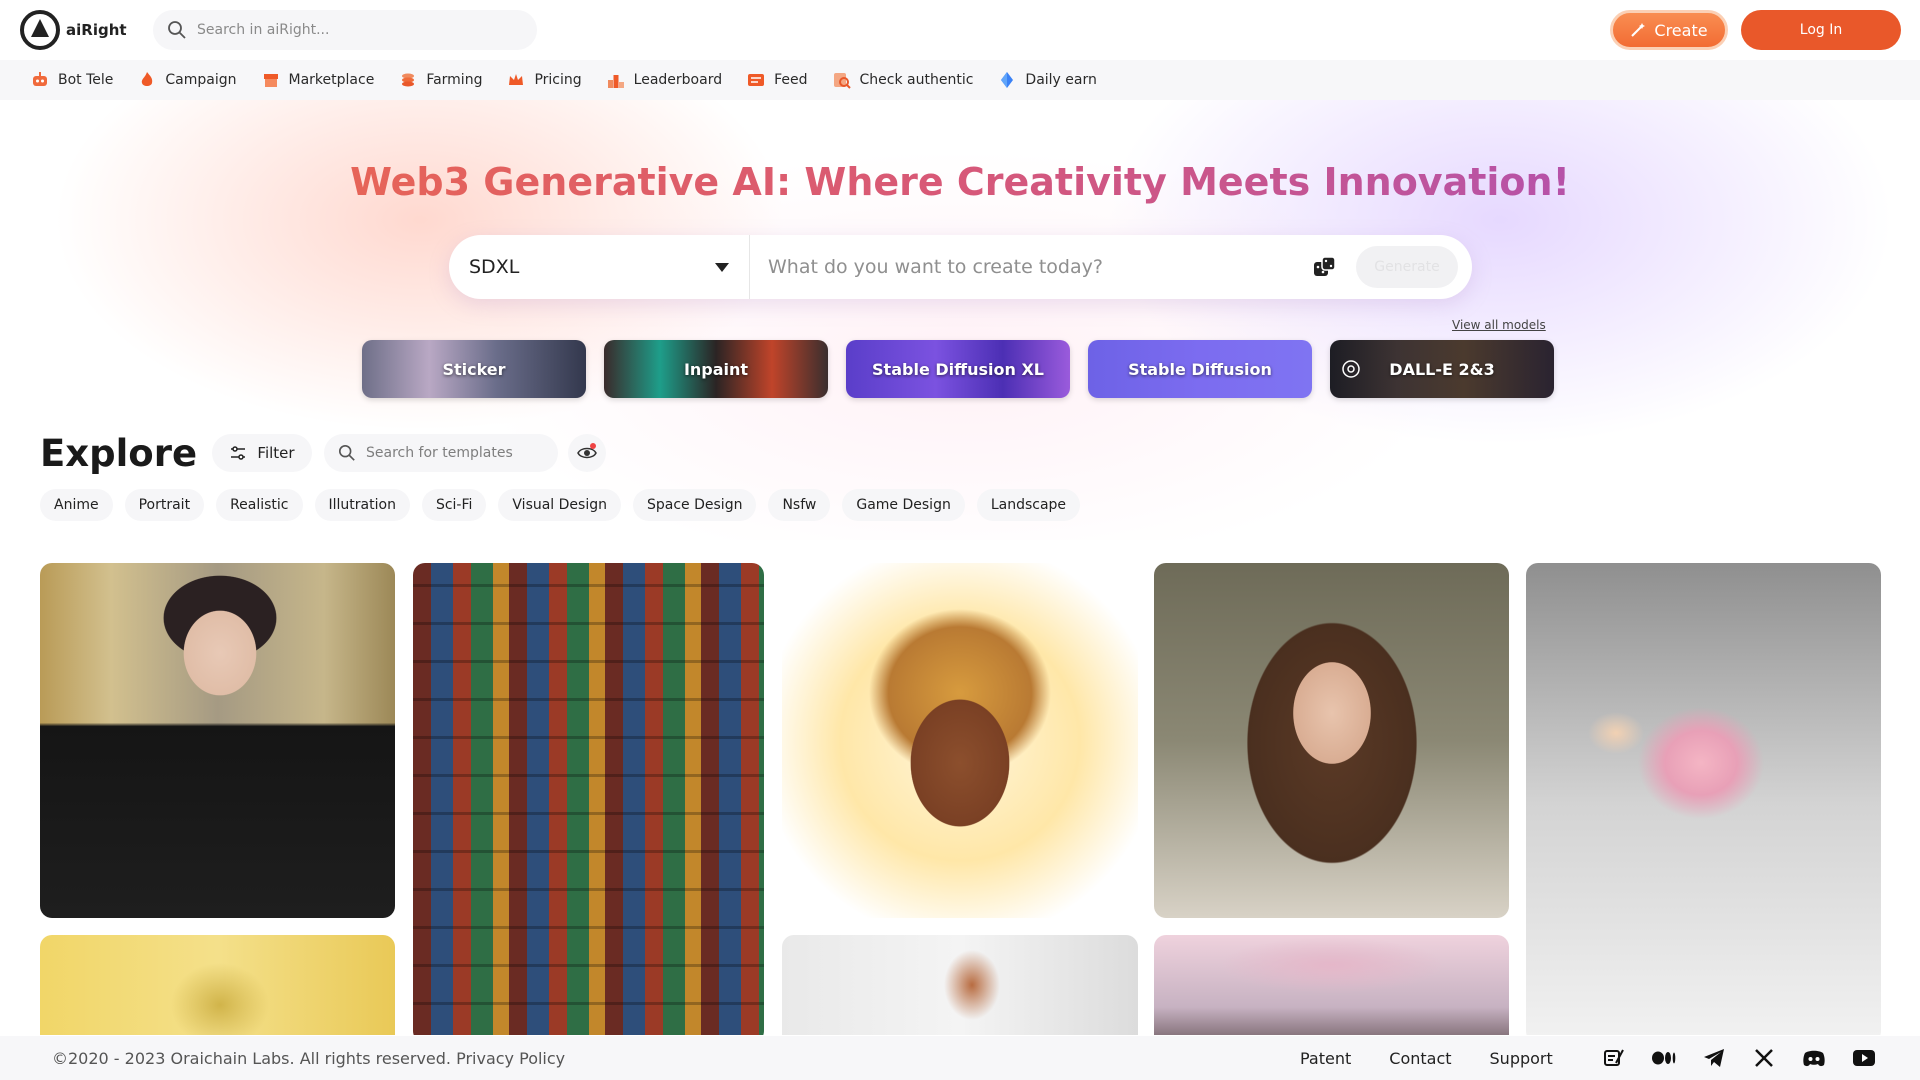  I want to click on generate-bar: SDXL Generate, so click(960, 267).